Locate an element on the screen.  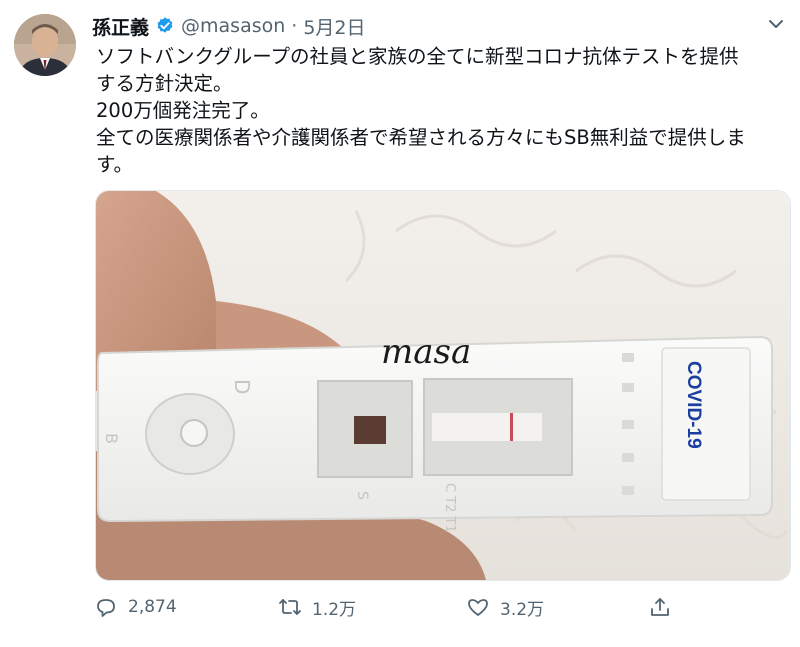
letters-right: C T2 T1 is located at coordinates (449, 508).